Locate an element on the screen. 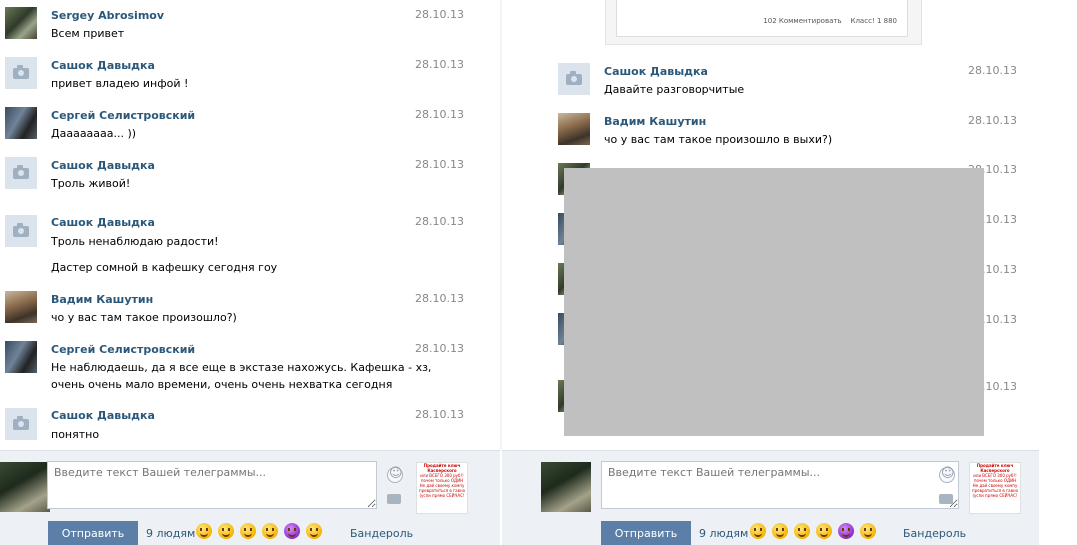 Image resolution: width=1077 pixels, height=545 pixels. shared-post-preview: 102 Комментировать Класс! 1 880 is located at coordinates (763, 22).